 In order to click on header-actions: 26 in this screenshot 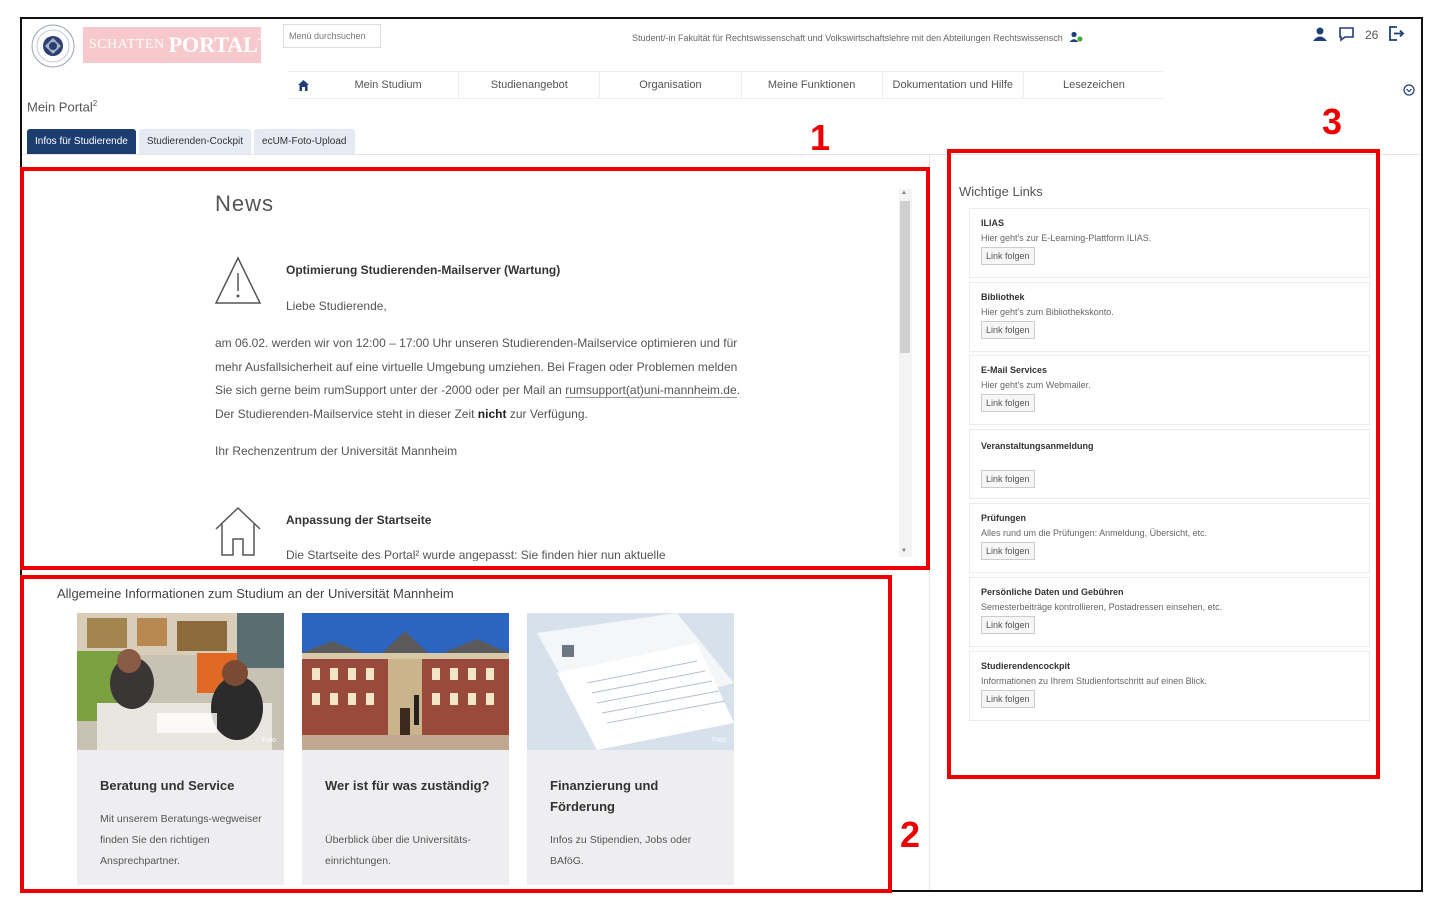, I will do `click(1358, 35)`.